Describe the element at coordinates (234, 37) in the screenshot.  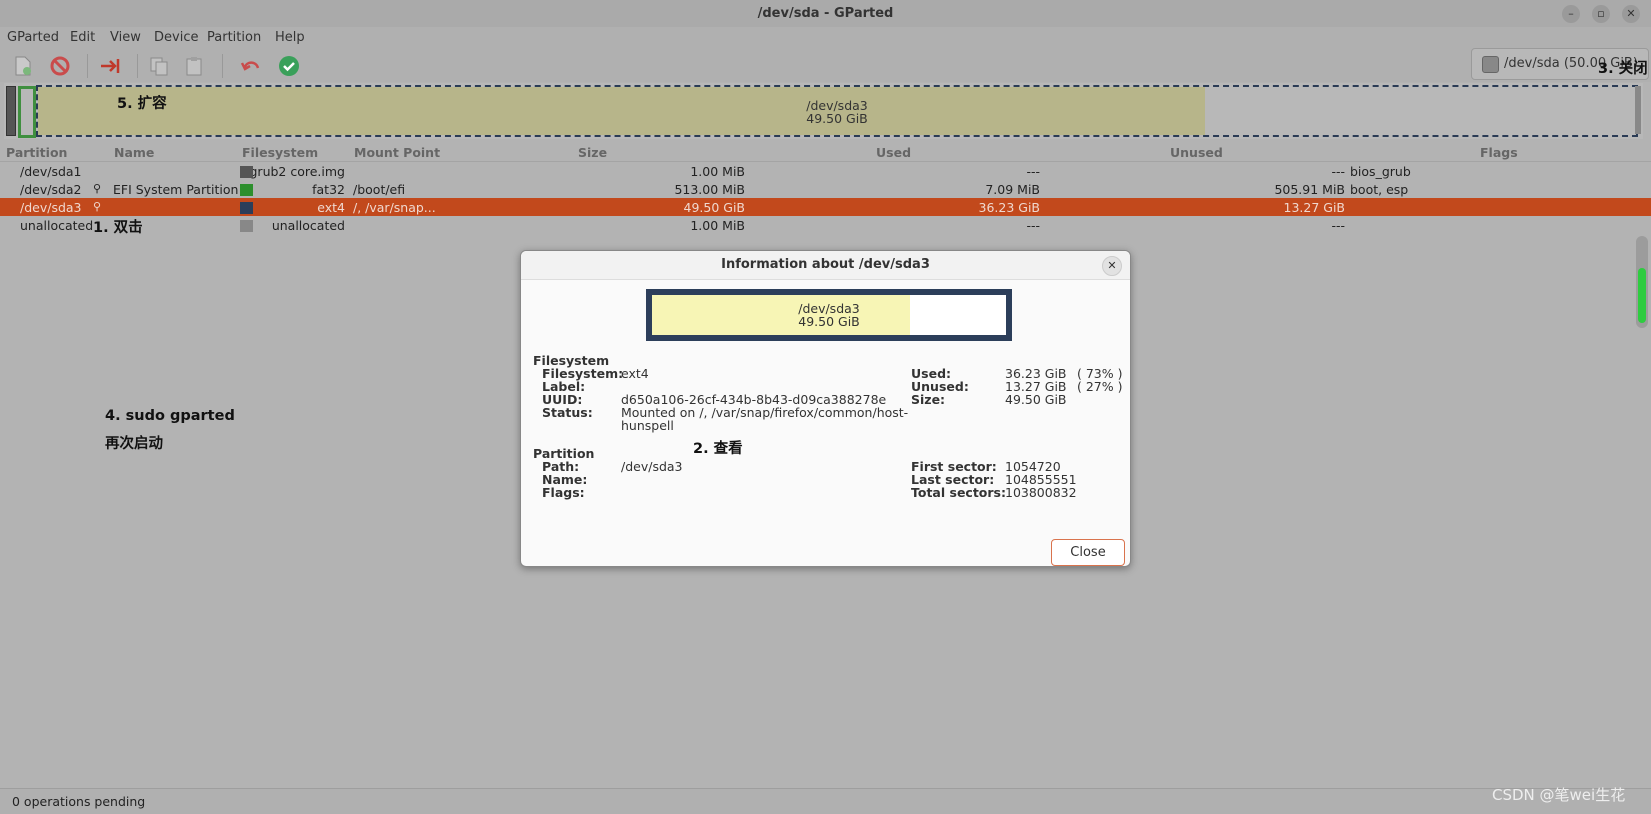
I see `menu-partition: Partition` at that location.